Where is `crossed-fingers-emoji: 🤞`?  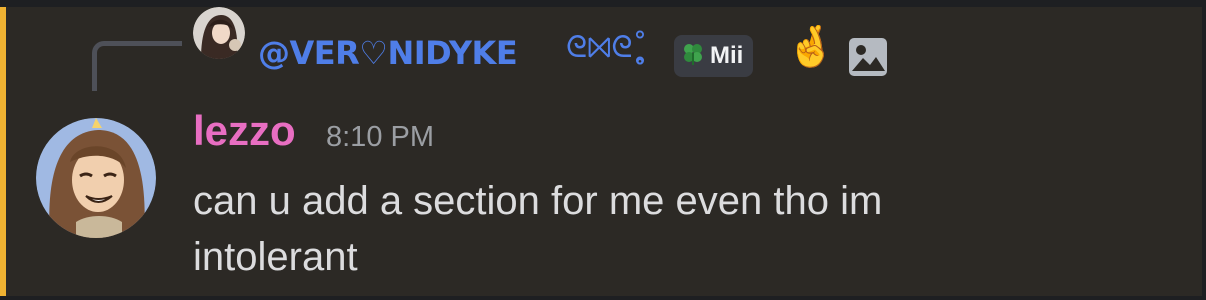
crossed-fingers-emoji: 🤞 is located at coordinates (811, 47).